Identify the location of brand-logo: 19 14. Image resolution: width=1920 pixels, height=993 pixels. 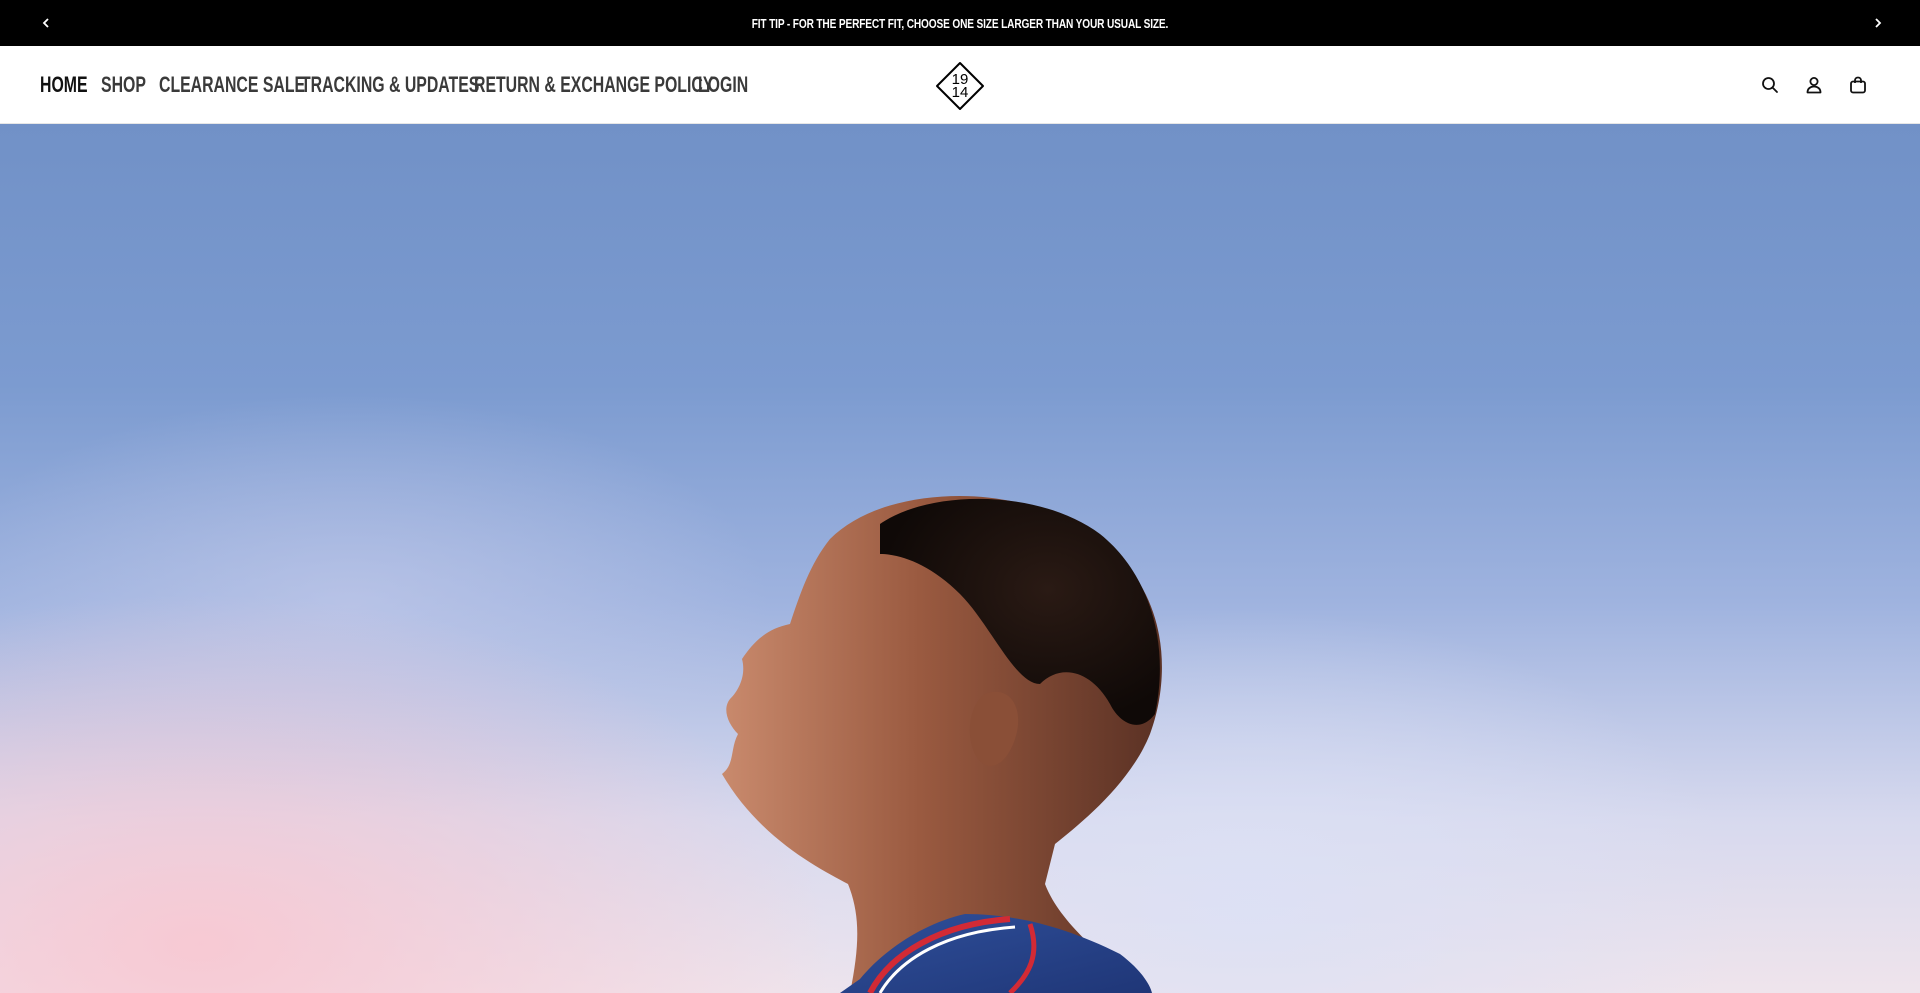
(960, 86).